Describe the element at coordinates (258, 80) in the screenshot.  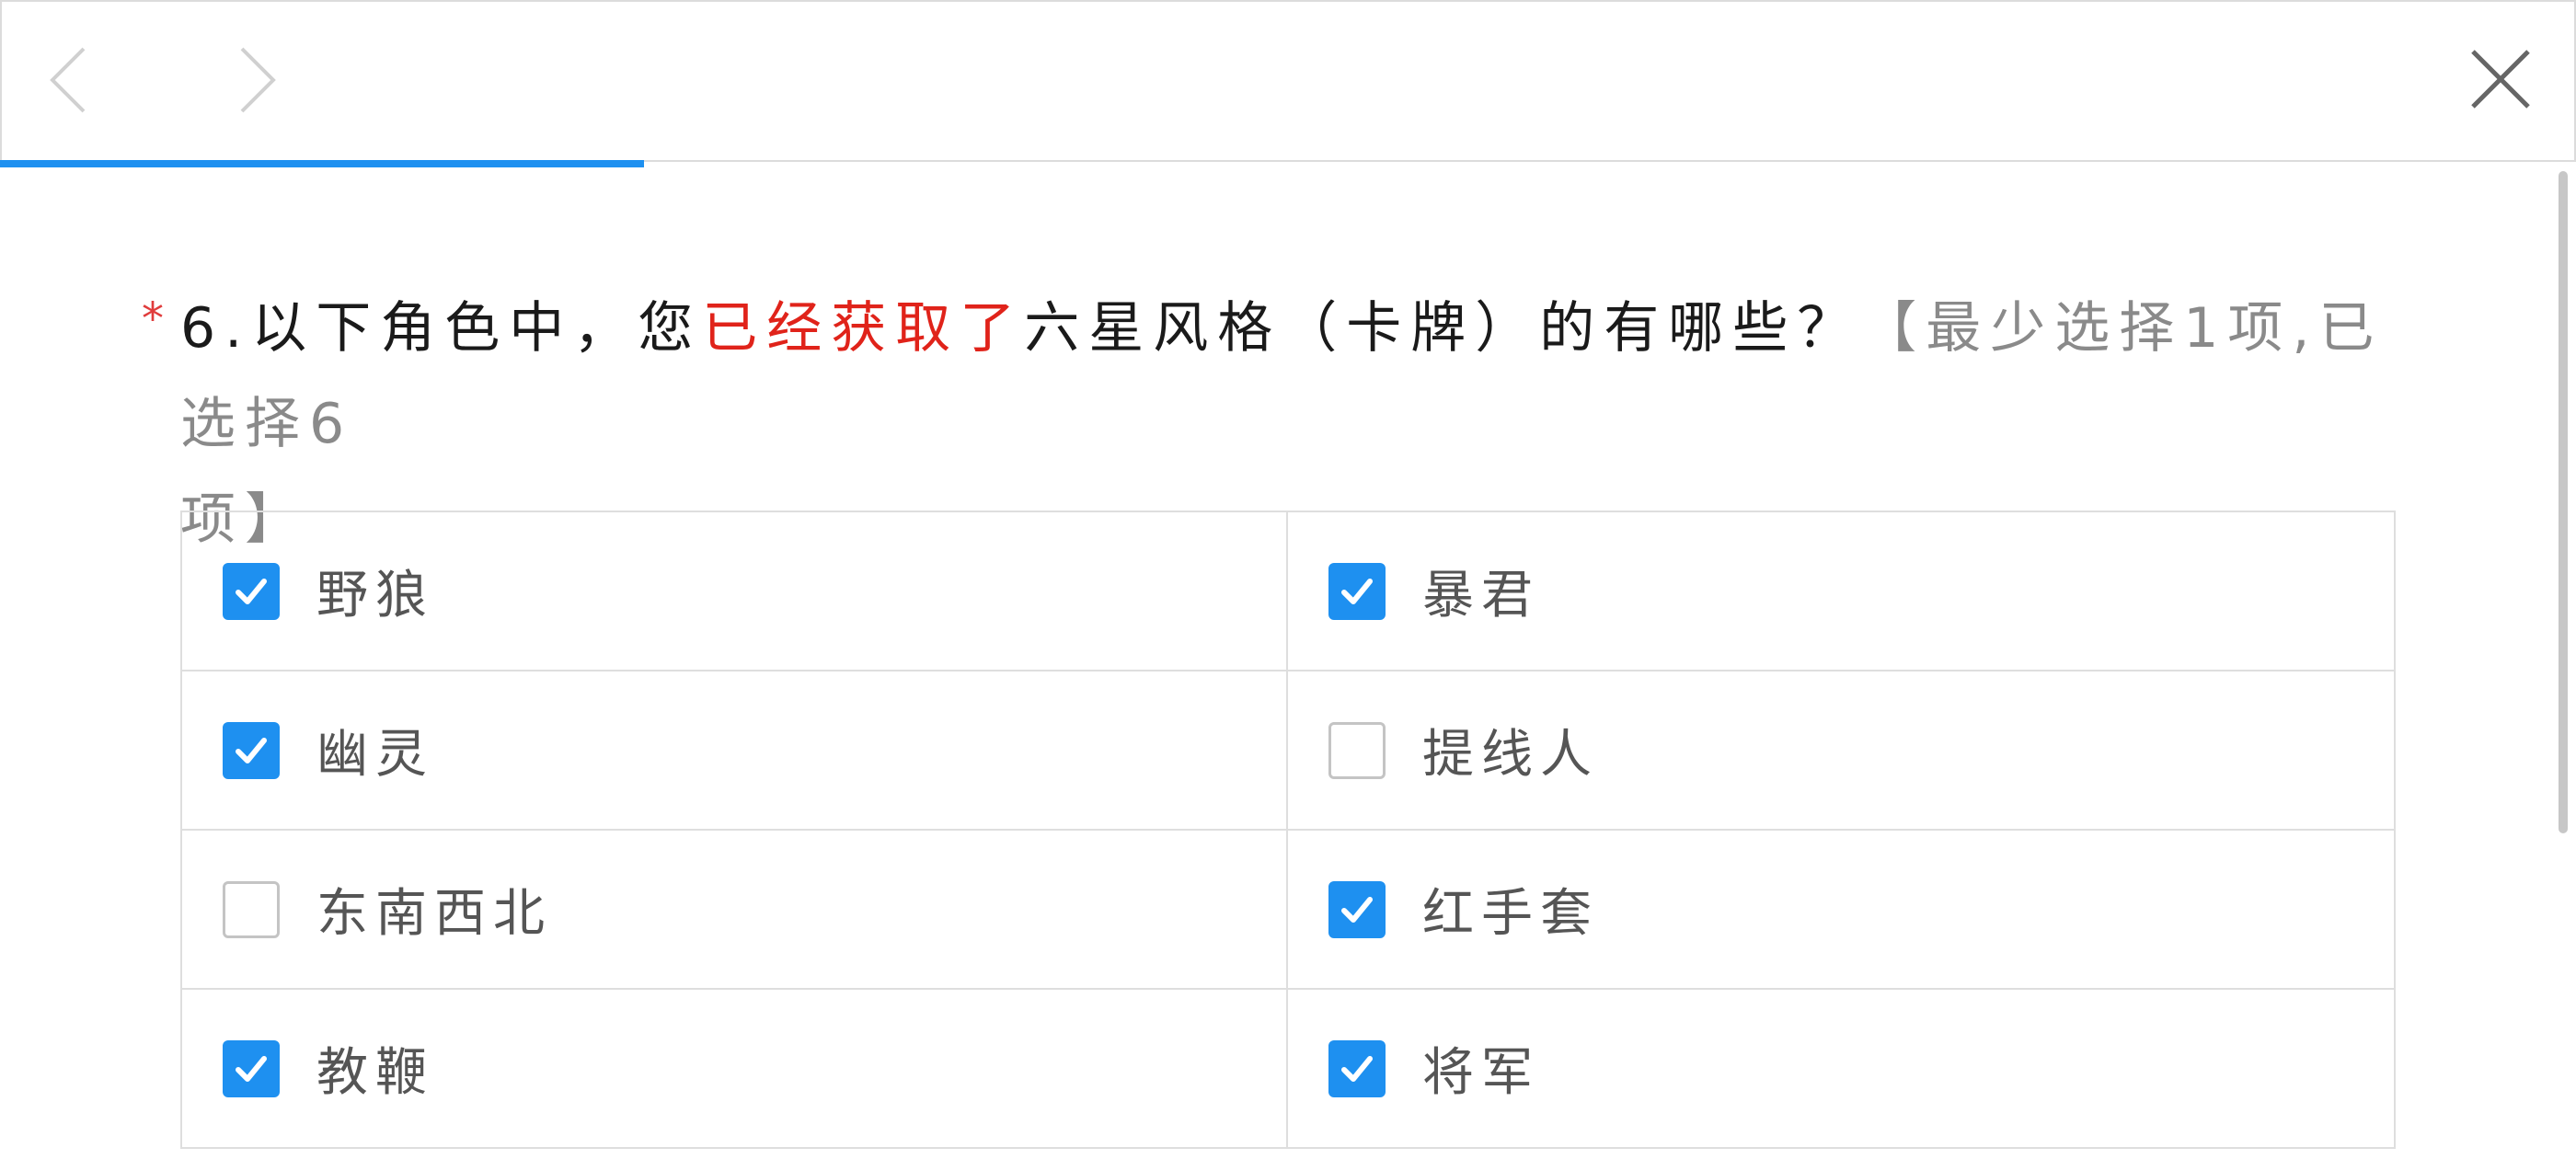
I see `chevron-right-icon` at that location.